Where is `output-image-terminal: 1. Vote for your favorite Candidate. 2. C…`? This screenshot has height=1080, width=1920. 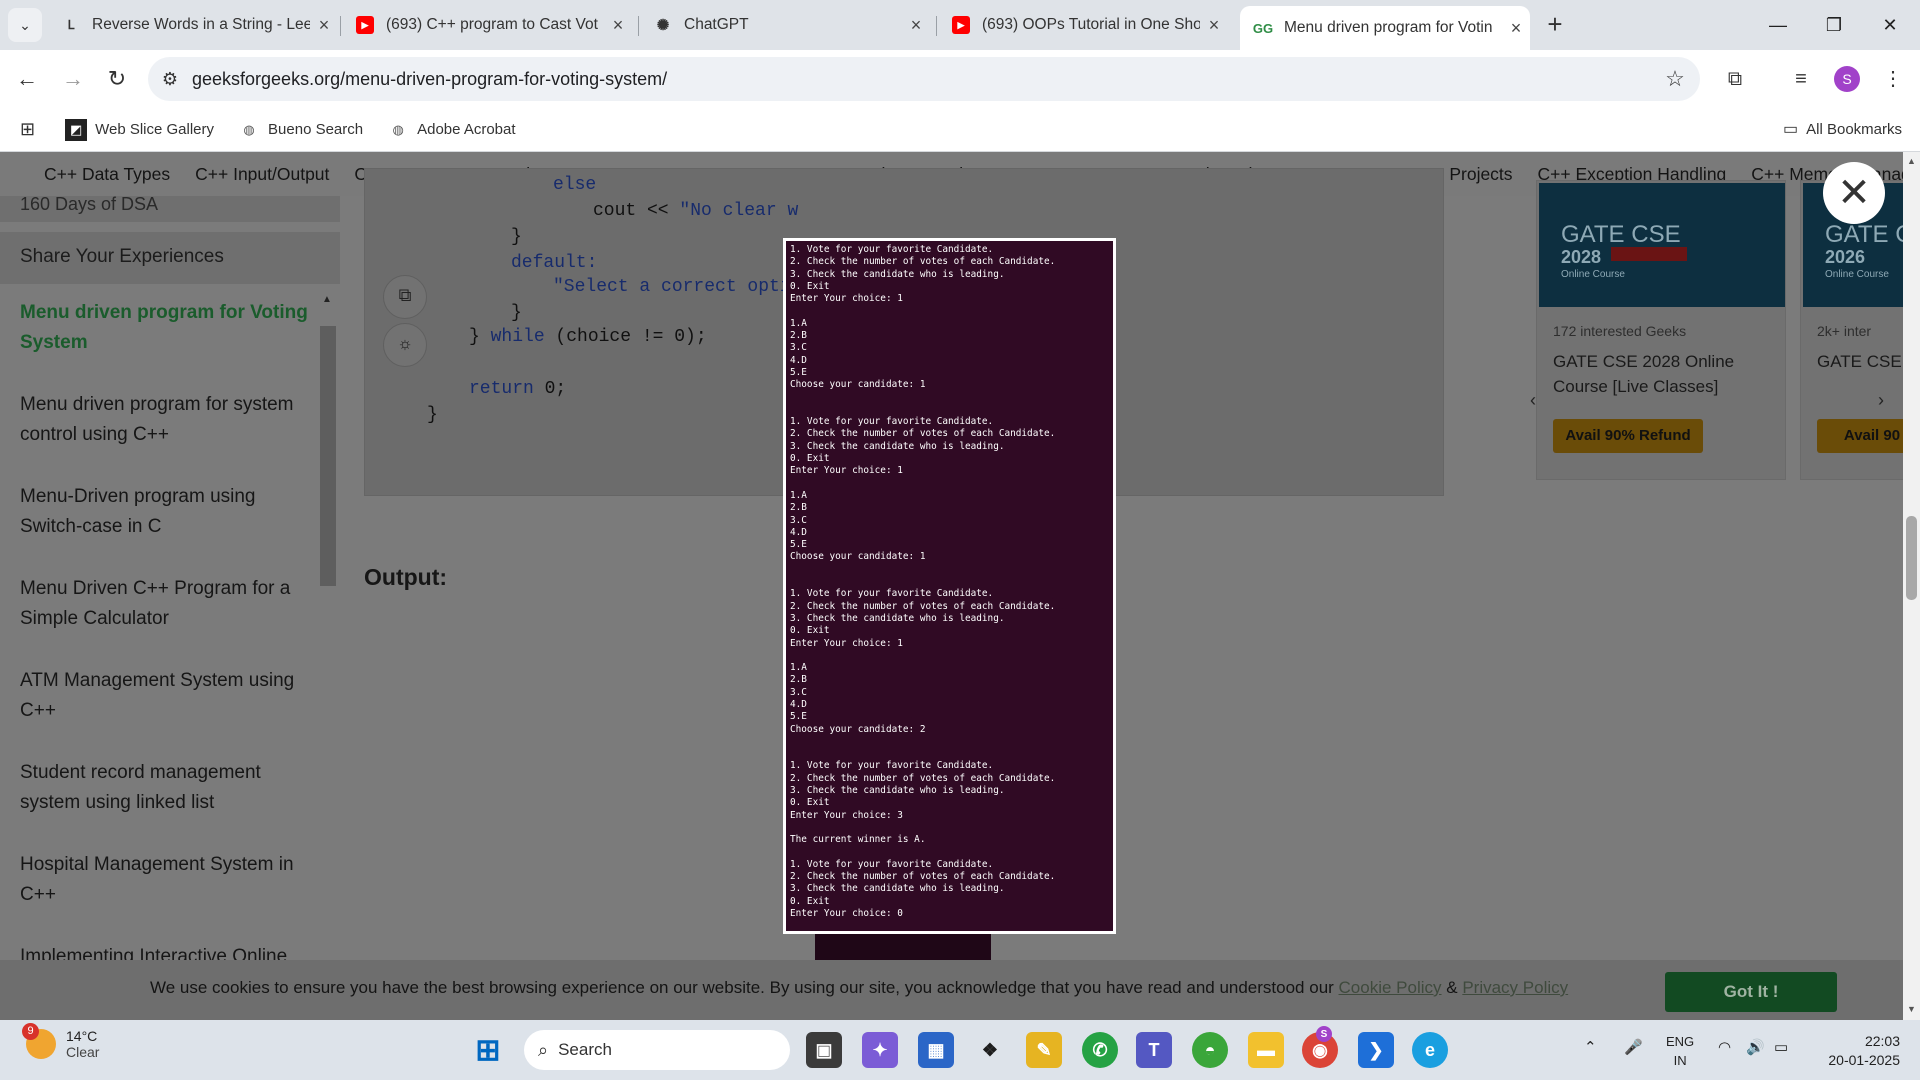
output-image-terminal: 1. Vote for your favorite Candidate. 2. C… is located at coordinates (949, 586).